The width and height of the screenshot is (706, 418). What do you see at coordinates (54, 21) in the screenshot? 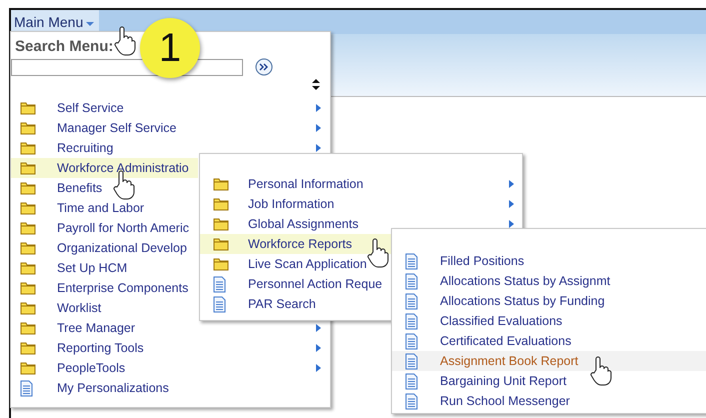
I see `main-menu-button: Main Menu` at bounding box center [54, 21].